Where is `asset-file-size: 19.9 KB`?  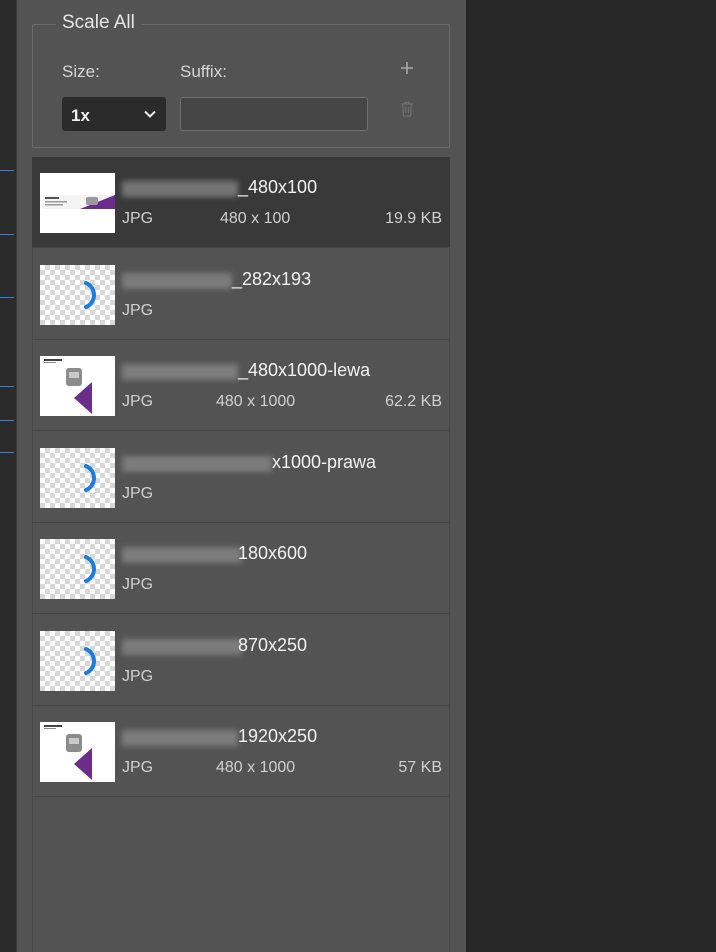
asset-file-size: 19.9 KB is located at coordinates (413, 218).